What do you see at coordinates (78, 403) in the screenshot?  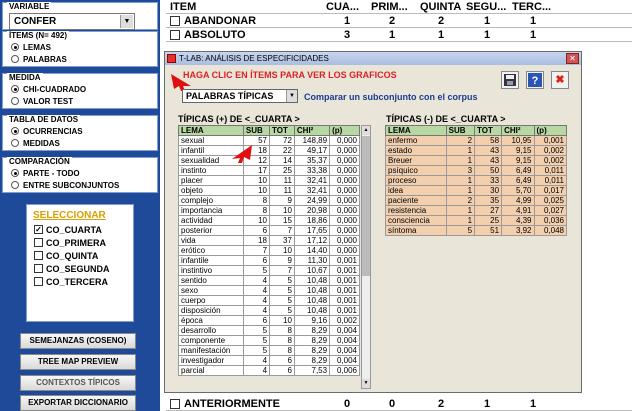 I see `exportar-diccionario-button: EXPORTAR DICCIONARIO` at bounding box center [78, 403].